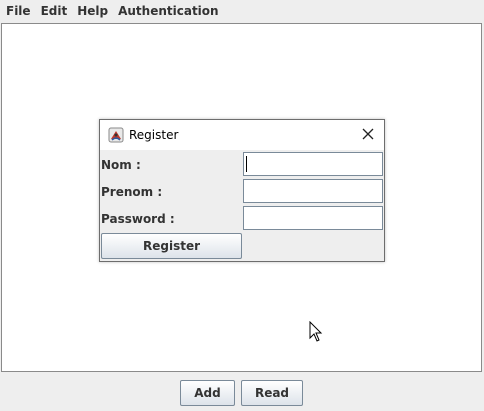 The width and height of the screenshot is (484, 411). What do you see at coordinates (272, 393) in the screenshot?
I see `read-button: Read` at bounding box center [272, 393].